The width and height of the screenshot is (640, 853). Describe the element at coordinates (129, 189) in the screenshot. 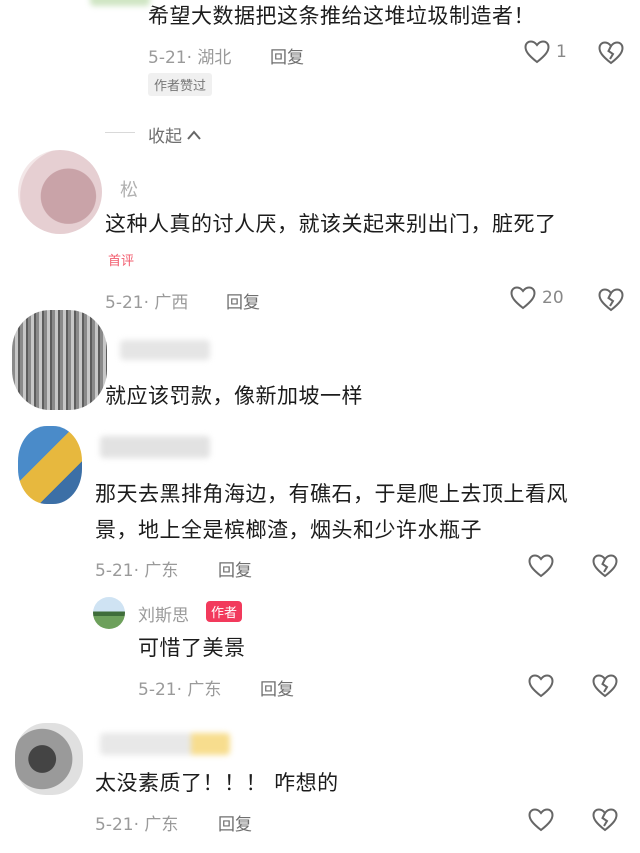

I see `commenter-name: 松` at that location.